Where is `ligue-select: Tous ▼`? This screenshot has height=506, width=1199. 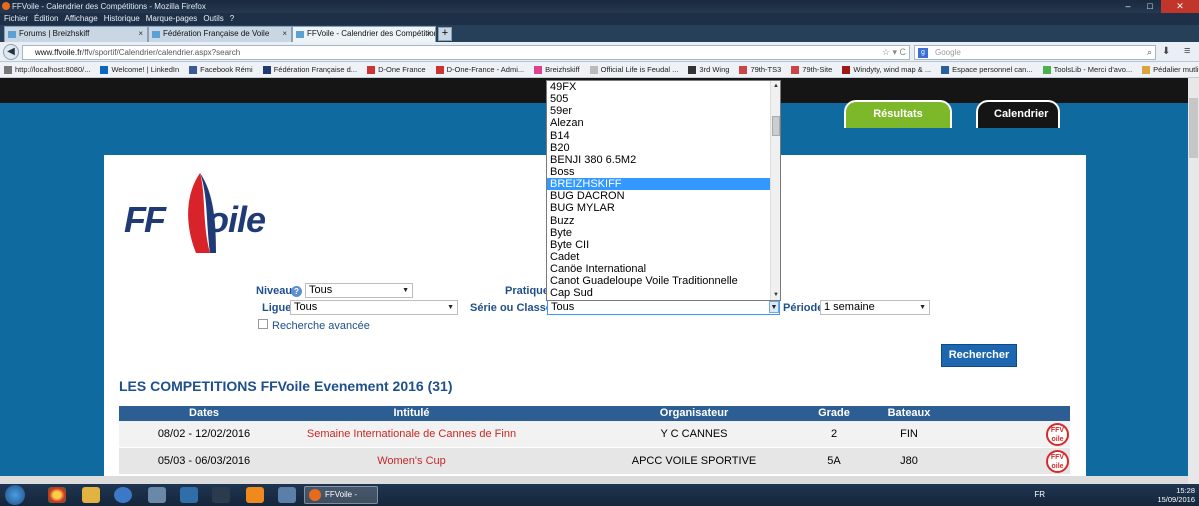
ligue-select: Tous ▼ is located at coordinates (374, 307).